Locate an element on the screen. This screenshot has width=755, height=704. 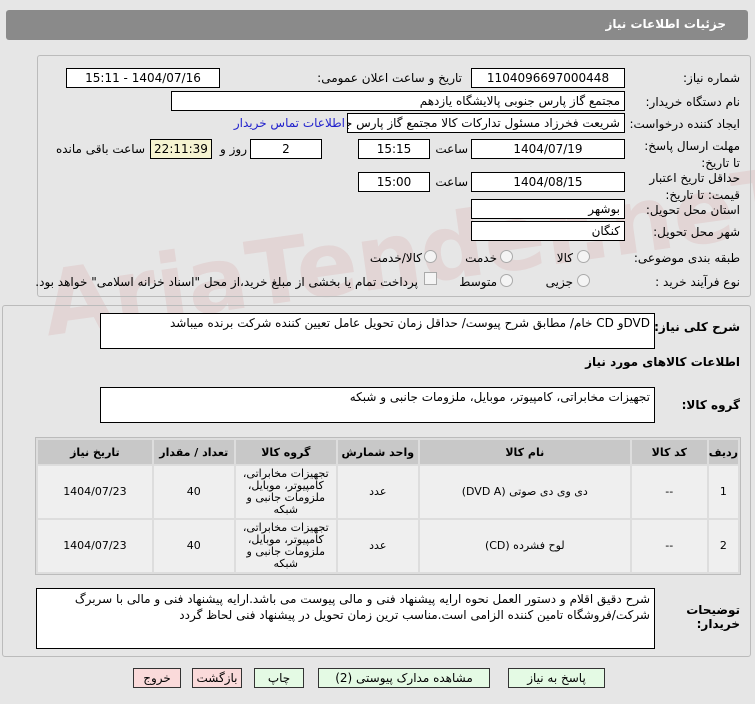
category-radio-service is located at coordinates (506, 256).